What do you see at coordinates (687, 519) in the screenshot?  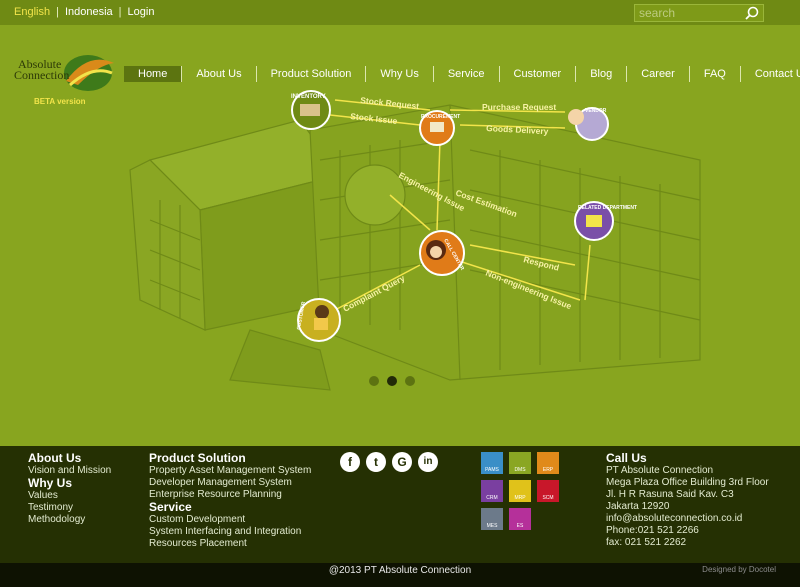 I see `contact-email: info@absoluteconnection.co.id` at bounding box center [687, 519].